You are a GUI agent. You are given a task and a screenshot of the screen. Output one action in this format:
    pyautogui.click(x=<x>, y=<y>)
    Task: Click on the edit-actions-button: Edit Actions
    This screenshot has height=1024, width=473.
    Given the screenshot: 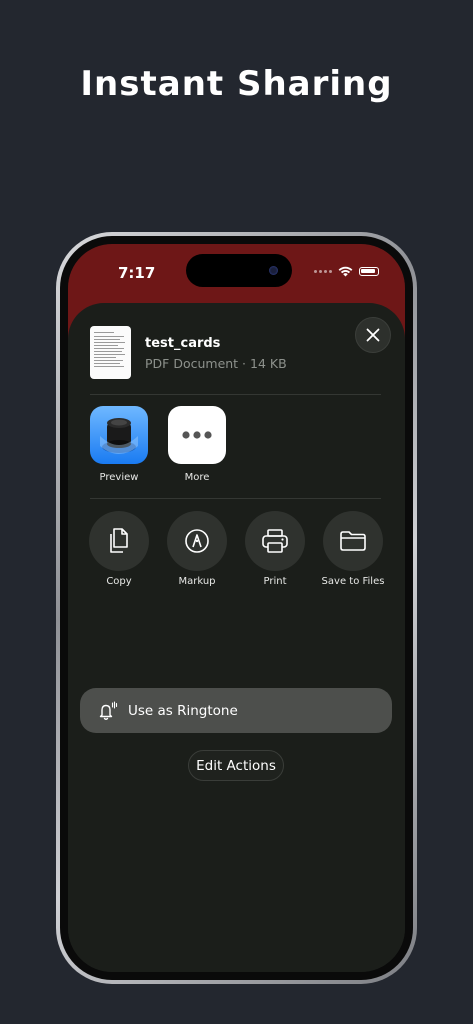 What is the action you would take?
    pyautogui.click(x=236, y=765)
    